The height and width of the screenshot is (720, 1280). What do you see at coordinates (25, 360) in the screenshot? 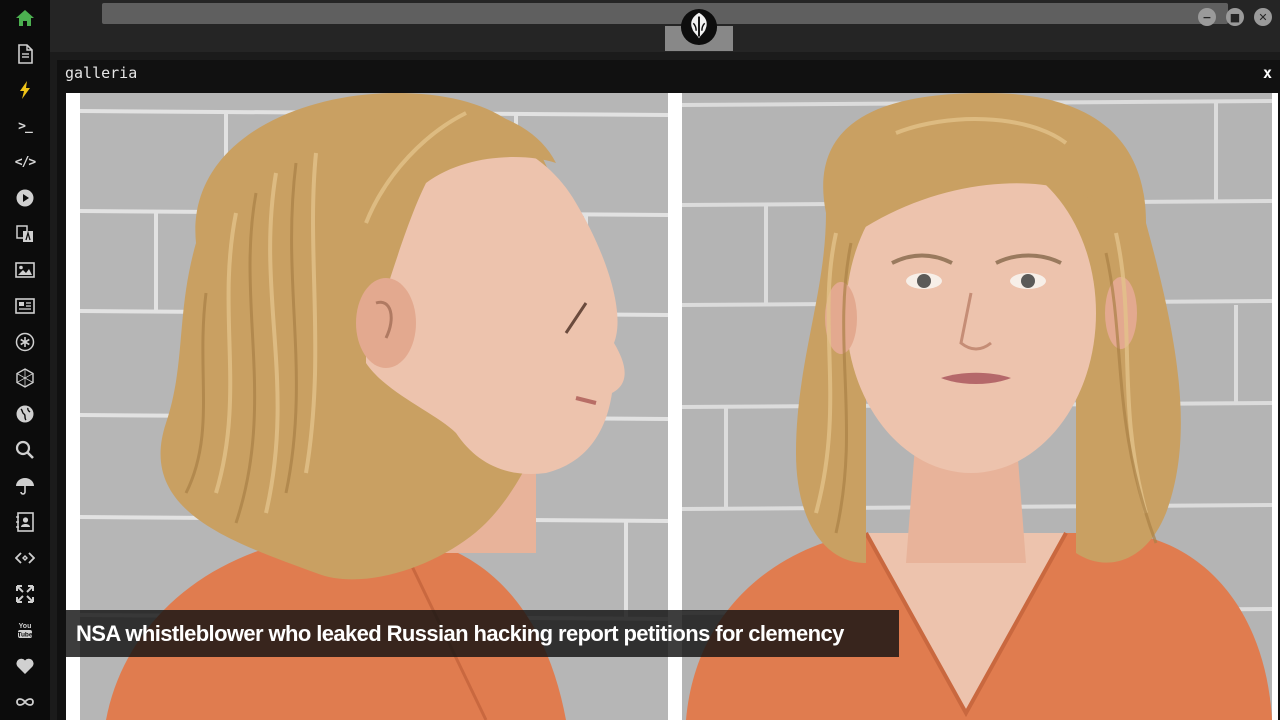
I see `icon-sidebar: >_ </> You Tube` at bounding box center [25, 360].